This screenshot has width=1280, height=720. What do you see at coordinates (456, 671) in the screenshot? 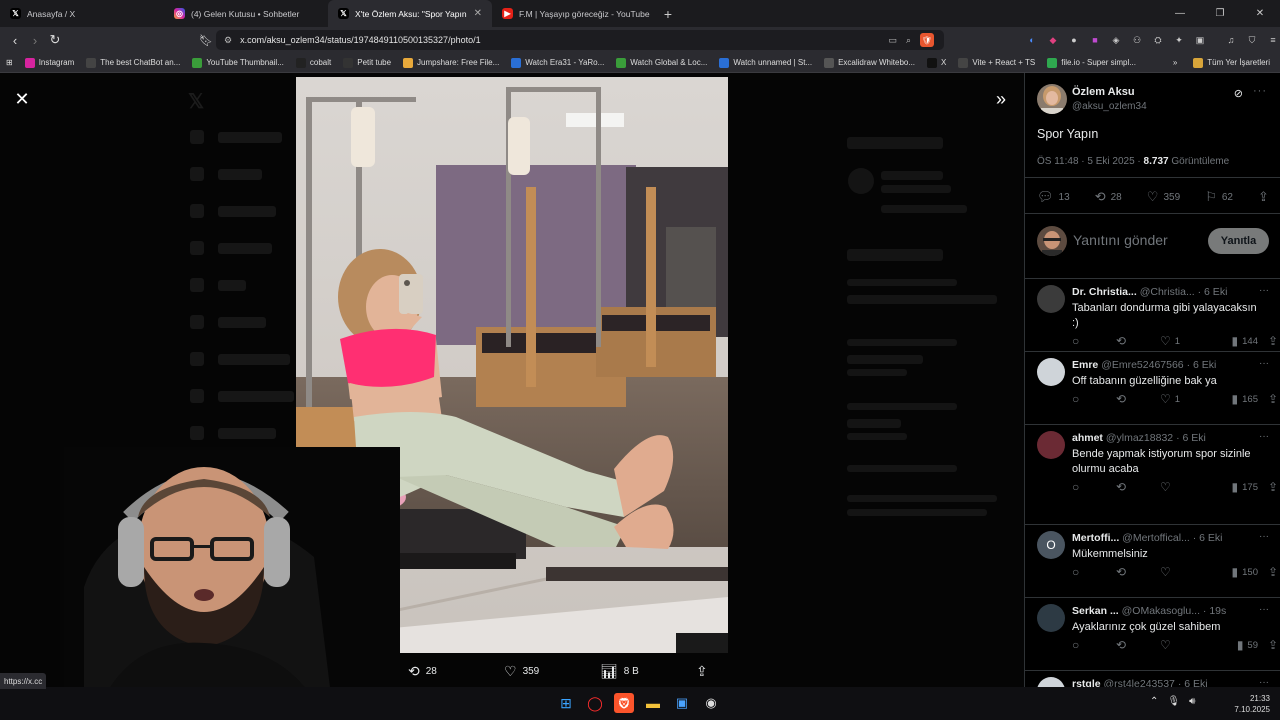
I see `photo-retweet-button: ⟲ 28` at bounding box center [456, 671].